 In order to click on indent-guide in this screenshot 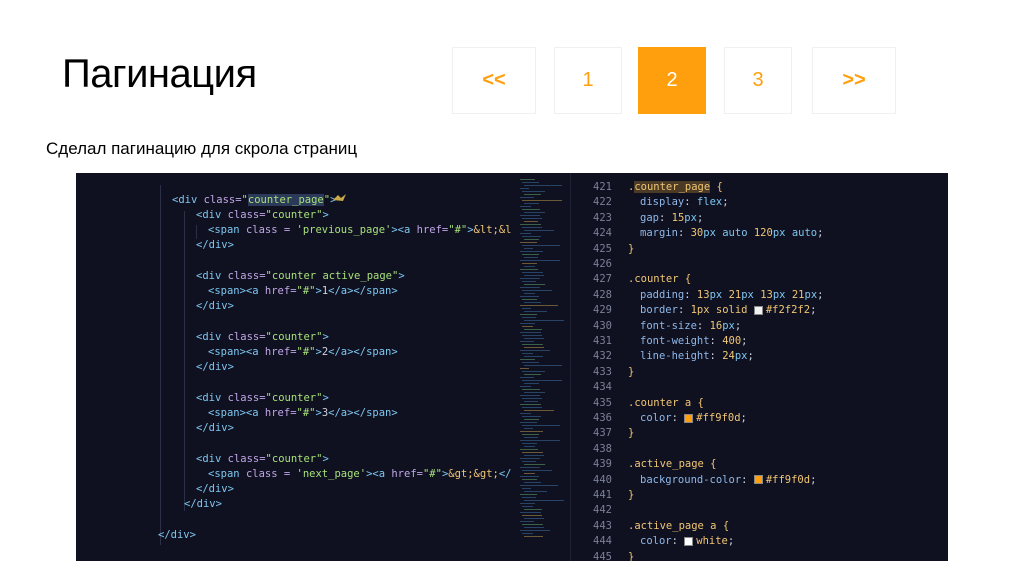, I will do `click(160, 365)`.